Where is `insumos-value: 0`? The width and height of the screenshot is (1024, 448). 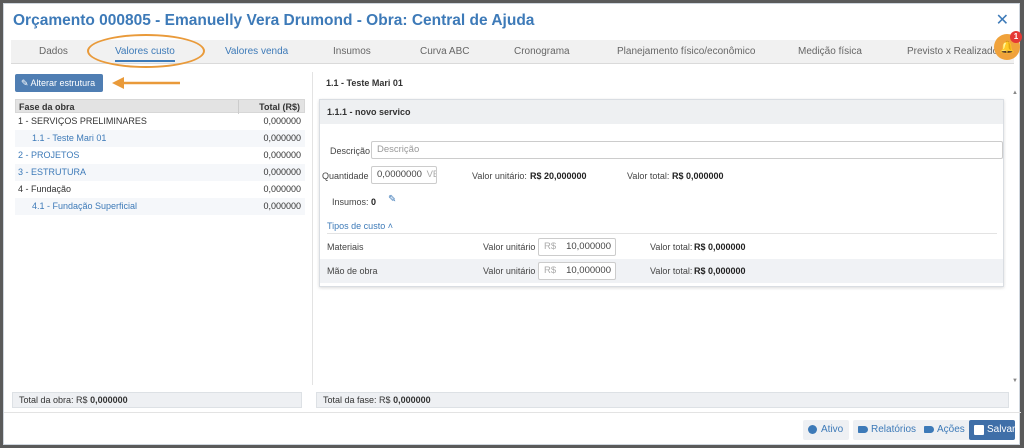 insumos-value: 0 is located at coordinates (374, 202).